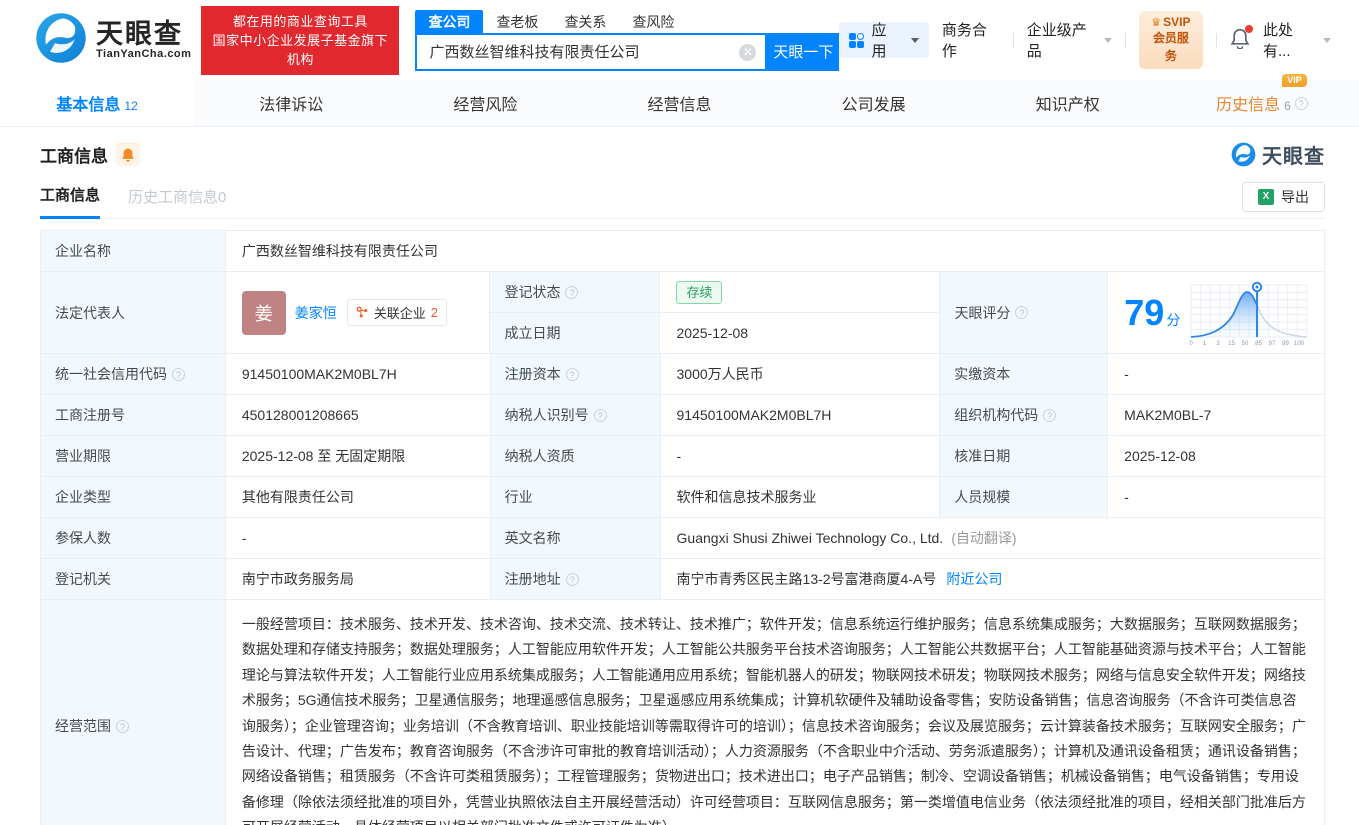 The image size is (1359, 825). Describe the element at coordinates (679, 103) in the screenshot. I see `tab-operation-info: 经营信息` at that location.